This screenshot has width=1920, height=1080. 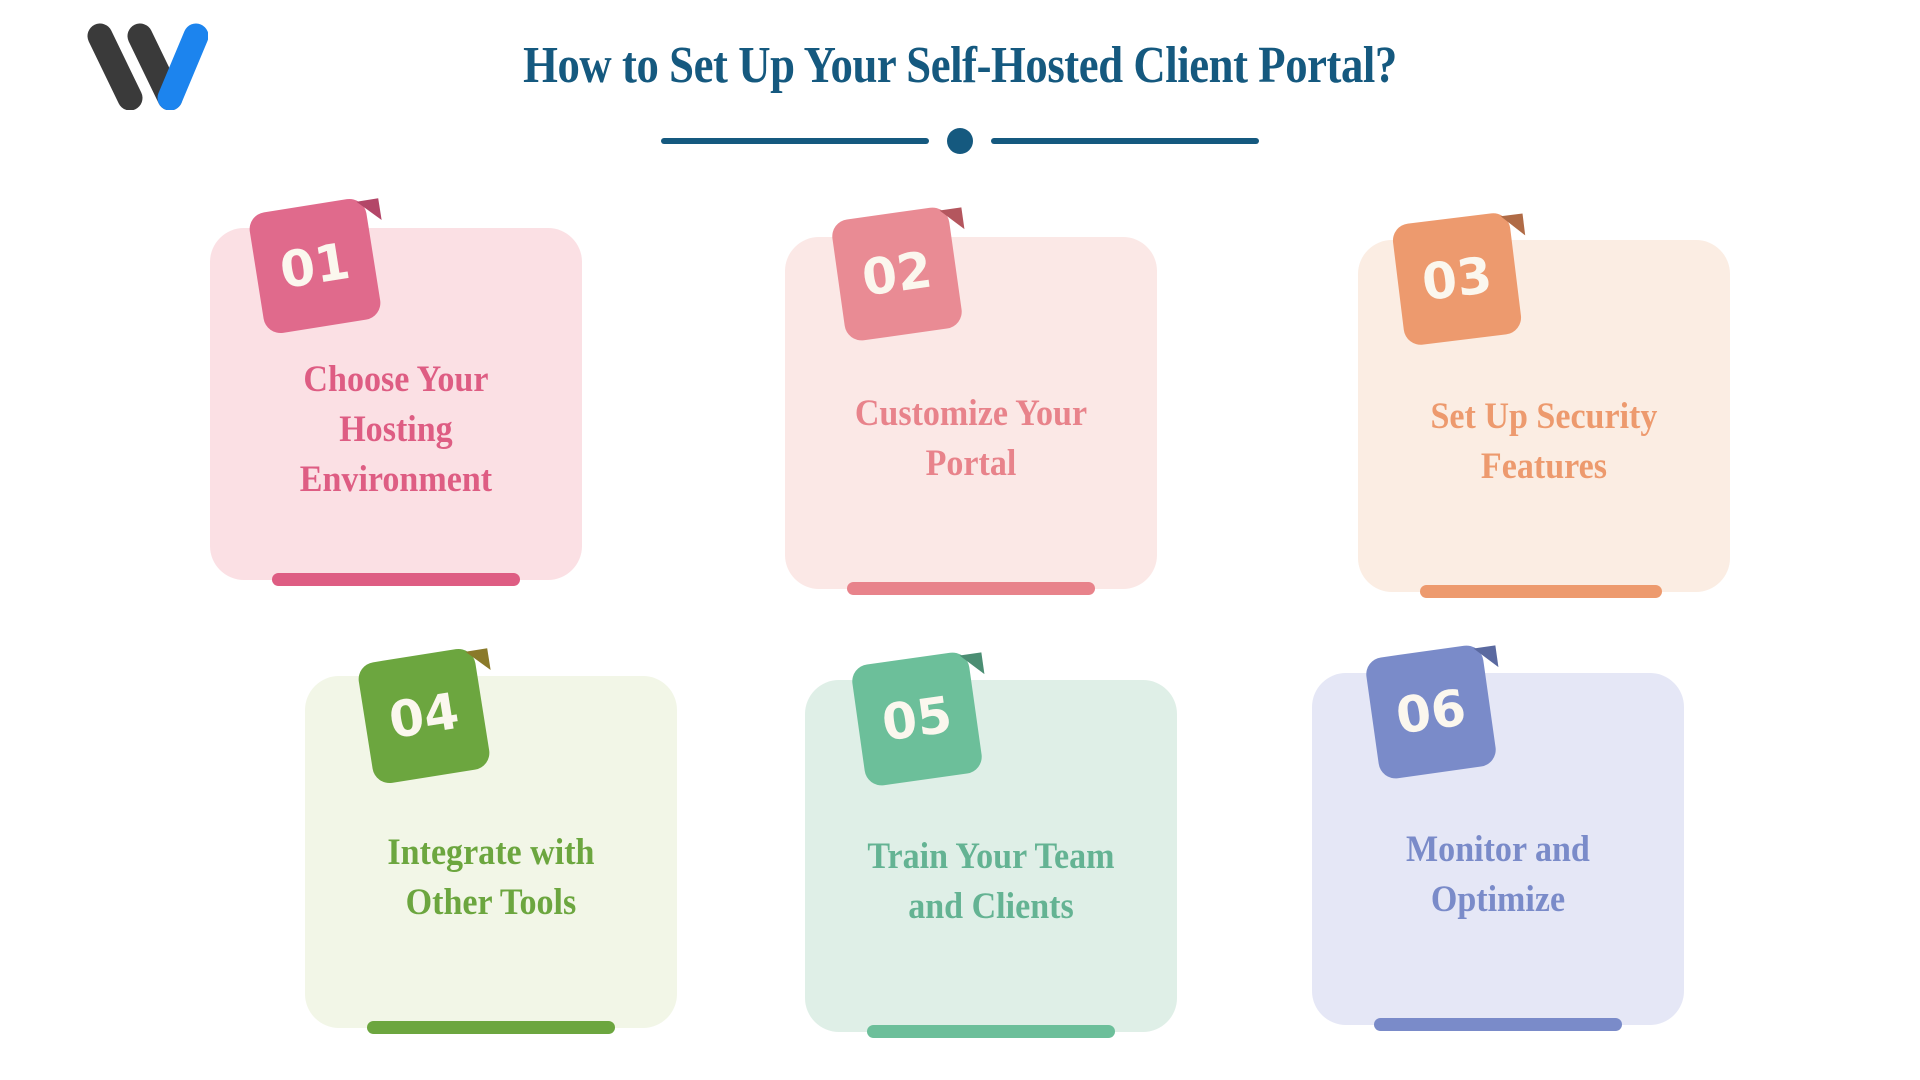 I want to click on step-number-badge-06: 06, so click(x=1431, y=712).